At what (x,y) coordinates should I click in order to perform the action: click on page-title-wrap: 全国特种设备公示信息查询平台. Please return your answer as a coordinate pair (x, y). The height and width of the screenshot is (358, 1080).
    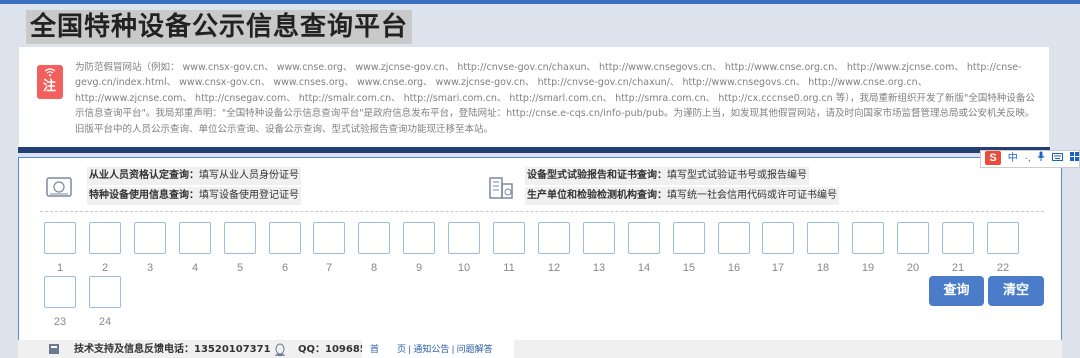
    Looking at the image, I should click on (219, 27).